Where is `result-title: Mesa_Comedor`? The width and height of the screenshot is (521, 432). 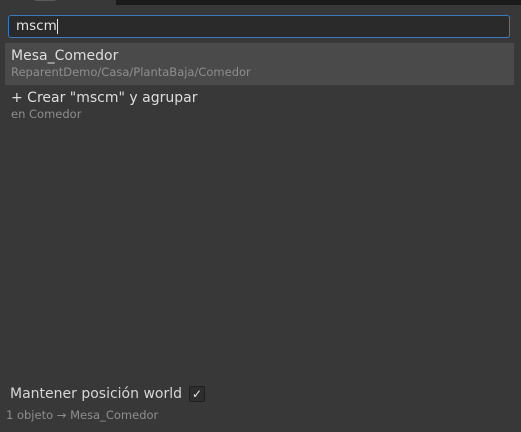
result-title: Mesa_Comedor is located at coordinates (65, 56).